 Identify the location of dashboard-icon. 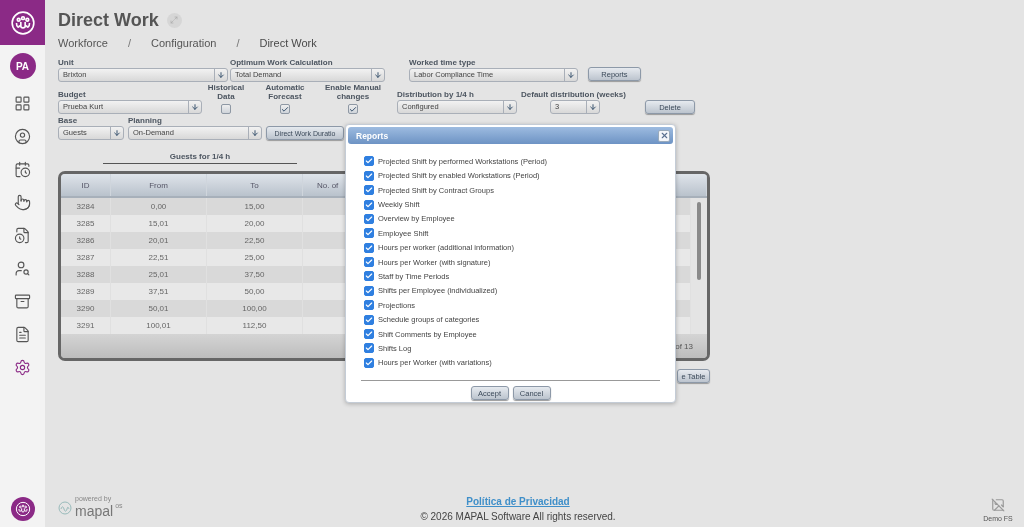
(22, 103).